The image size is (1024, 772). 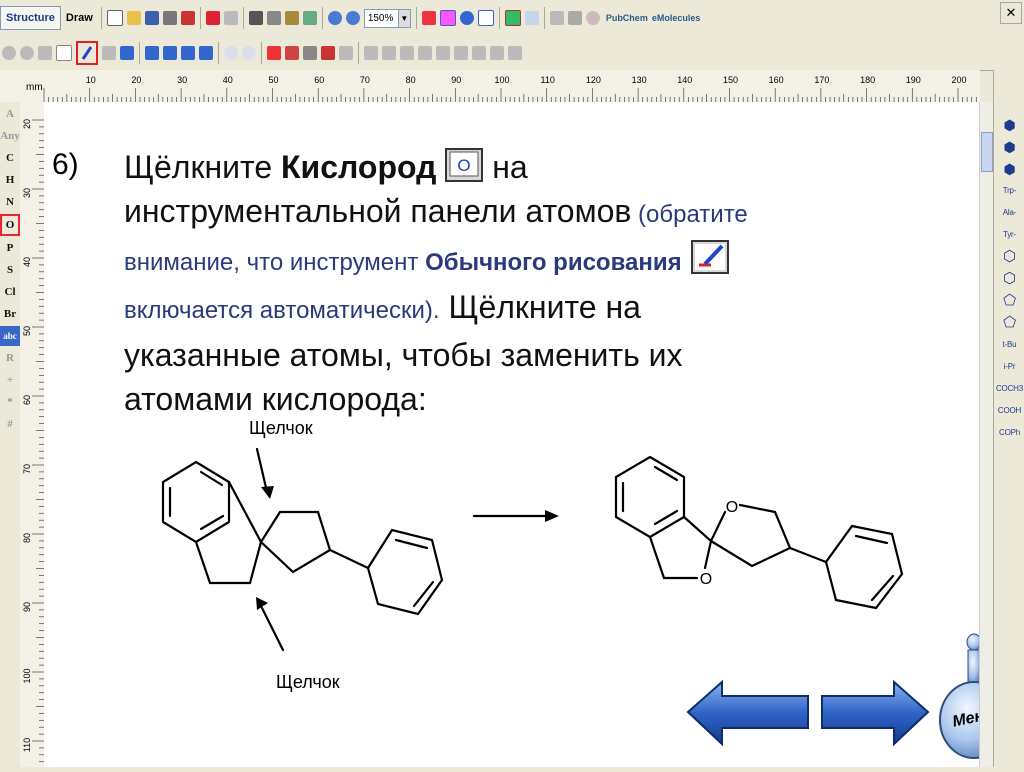 What do you see at coordinates (267, 492) in the screenshot?
I see `arrowhead-top` at bounding box center [267, 492].